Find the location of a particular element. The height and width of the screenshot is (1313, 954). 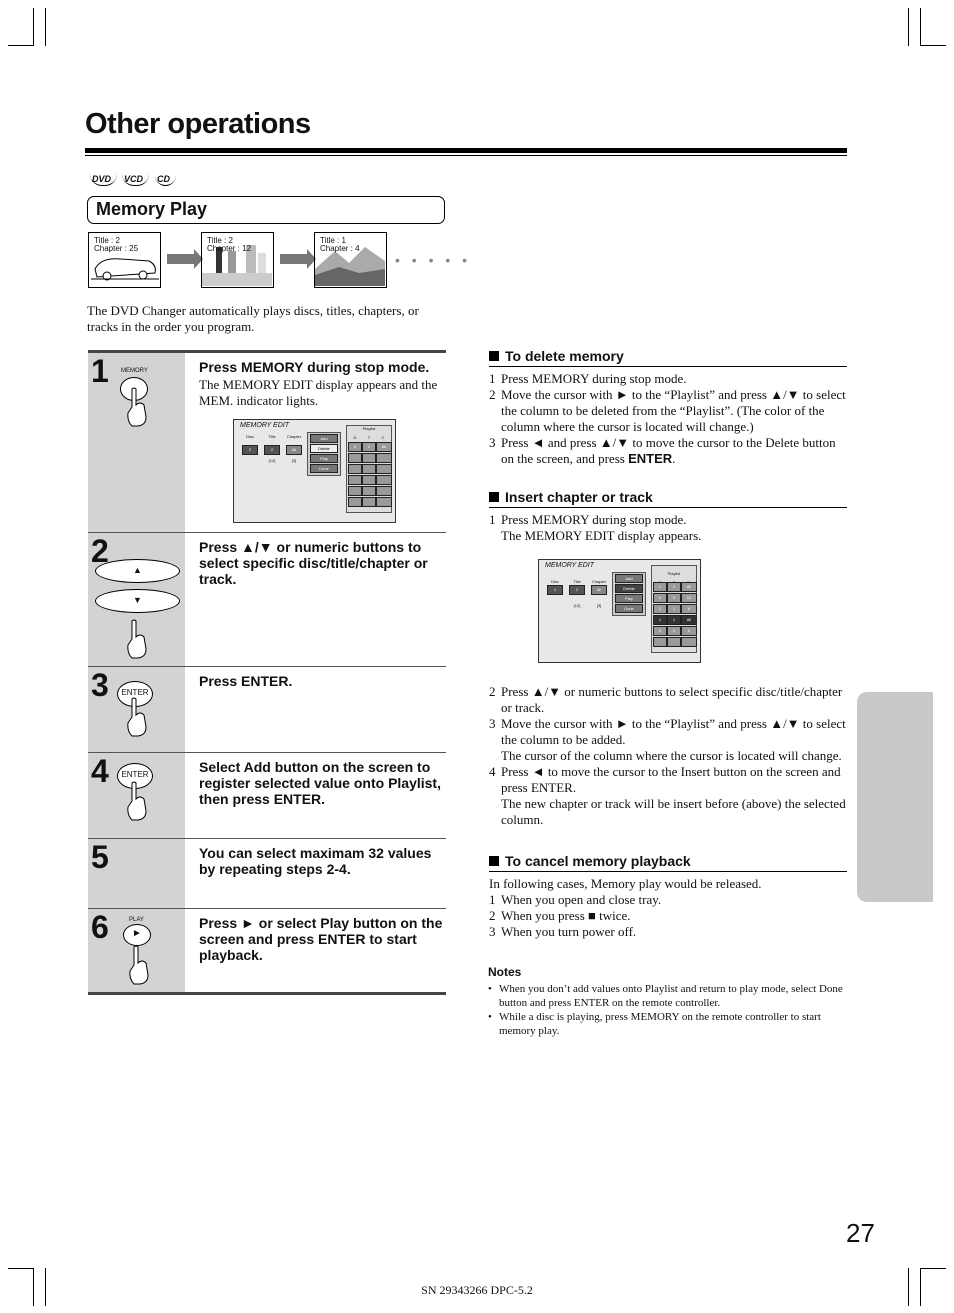

memory-button-label: MEMORY is located at coordinates (134, 371).